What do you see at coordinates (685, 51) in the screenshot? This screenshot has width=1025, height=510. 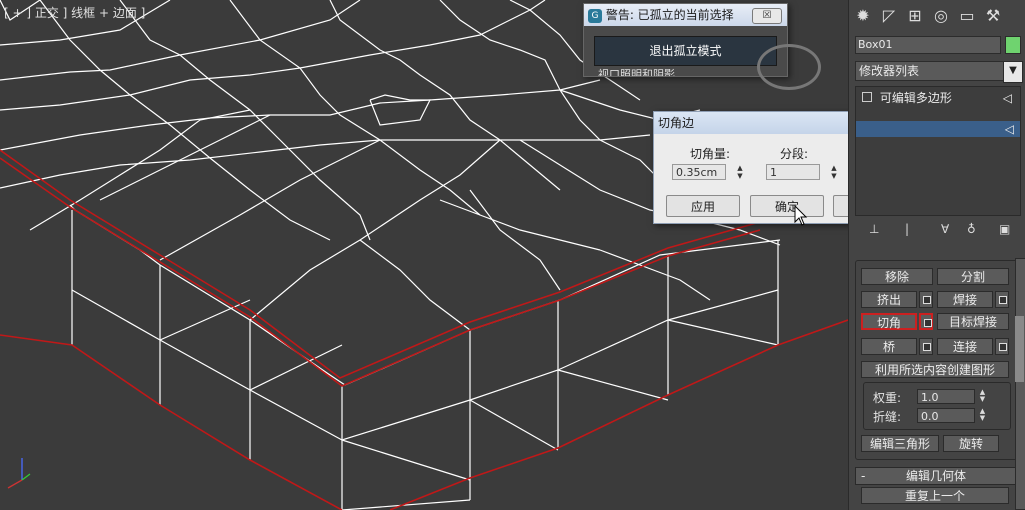 I see `exit-isolation-button: 退出孤立模式` at bounding box center [685, 51].